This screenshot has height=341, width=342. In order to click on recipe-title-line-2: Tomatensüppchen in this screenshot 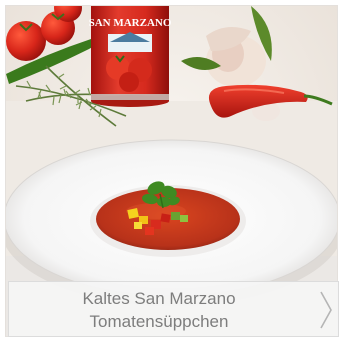, I will do `click(159, 321)`.